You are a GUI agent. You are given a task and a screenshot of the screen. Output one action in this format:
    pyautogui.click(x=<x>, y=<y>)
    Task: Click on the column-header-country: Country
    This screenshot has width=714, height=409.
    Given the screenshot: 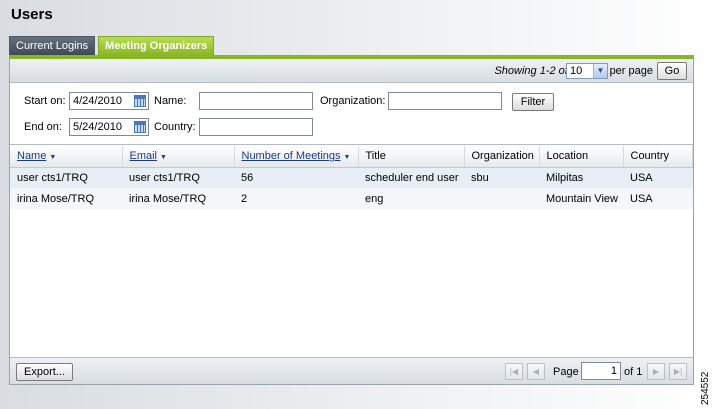 What is the action you would take?
    pyautogui.click(x=658, y=157)
    